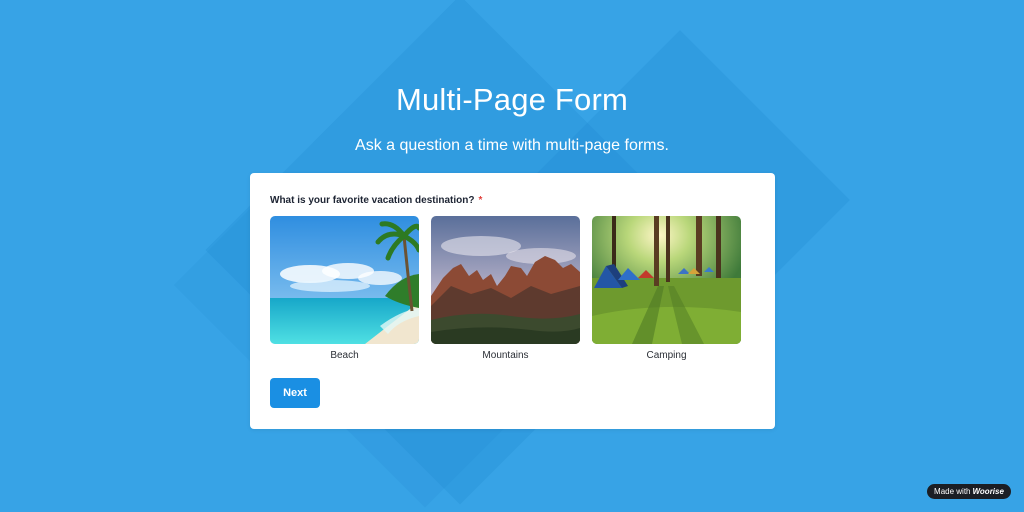 The image size is (1024, 512). I want to click on choice-beach: Beach, so click(344, 288).